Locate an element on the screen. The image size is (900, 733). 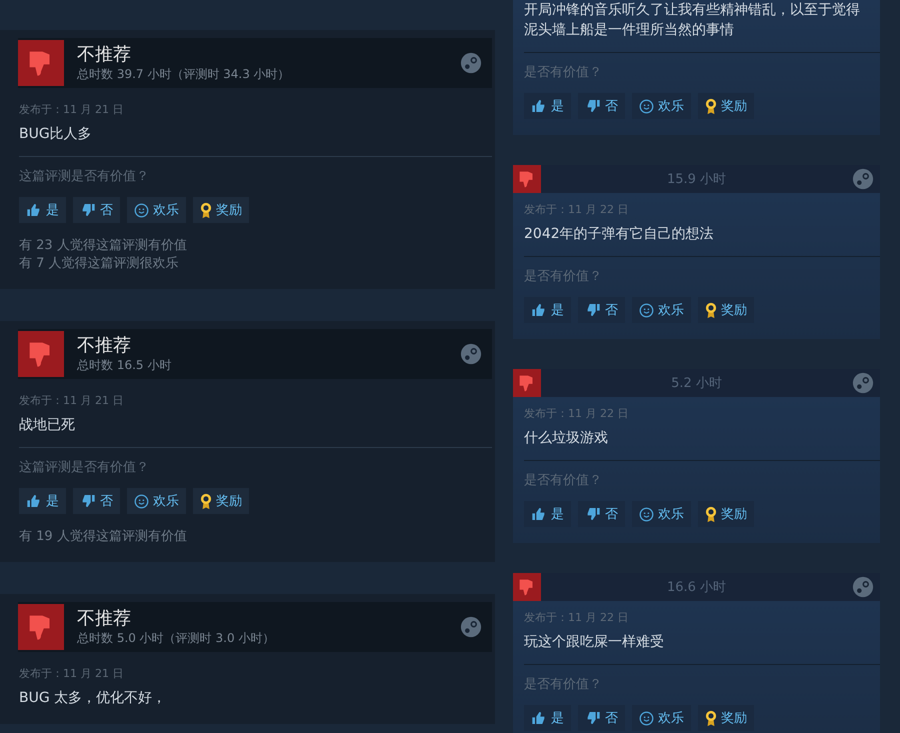
helpful-count: 有 7 人觉得这篇评测很欢乐 is located at coordinates (99, 264).